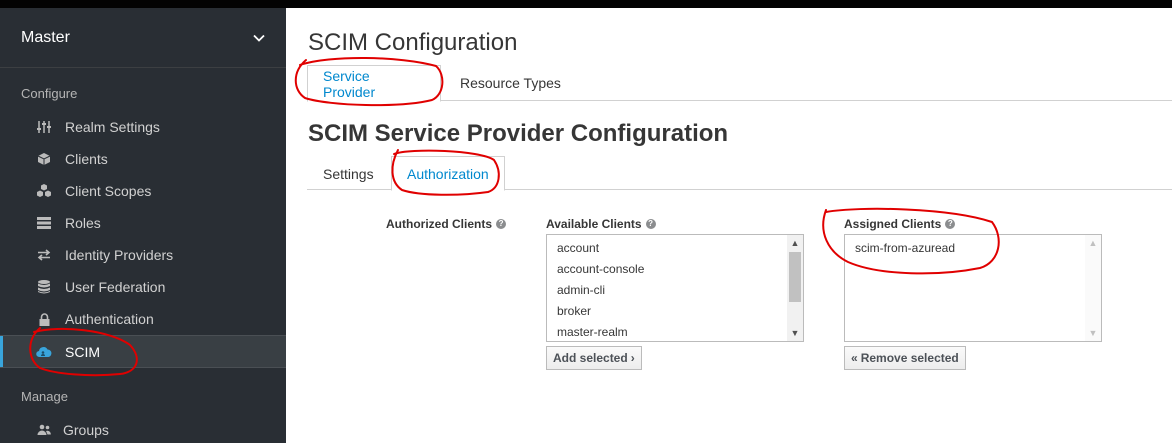 The height and width of the screenshot is (443, 1172). What do you see at coordinates (795, 277) in the screenshot?
I see `scrollbar-thumb` at bounding box center [795, 277].